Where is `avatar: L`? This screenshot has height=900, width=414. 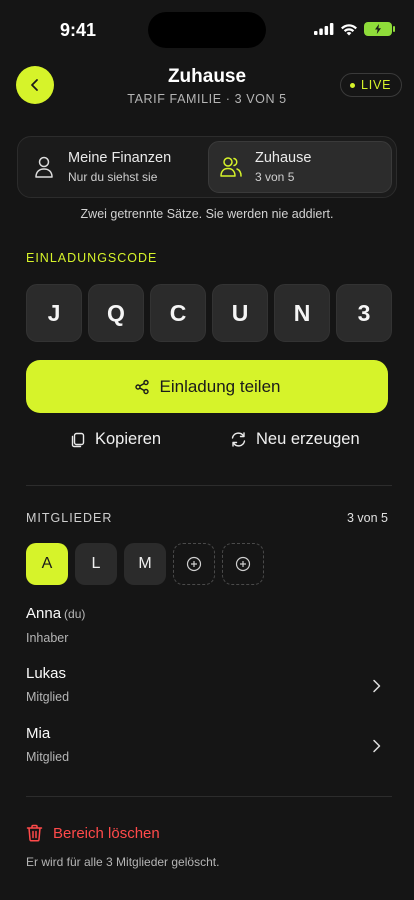
avatar: L is located at coordinates (96, 564).